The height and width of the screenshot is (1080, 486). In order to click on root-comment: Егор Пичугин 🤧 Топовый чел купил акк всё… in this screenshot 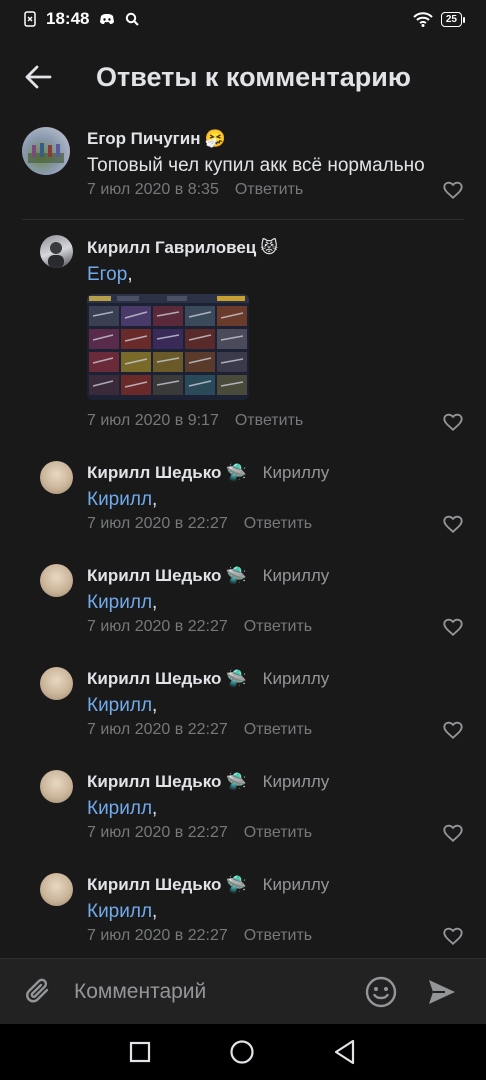, I will do `click(243, 168)`.